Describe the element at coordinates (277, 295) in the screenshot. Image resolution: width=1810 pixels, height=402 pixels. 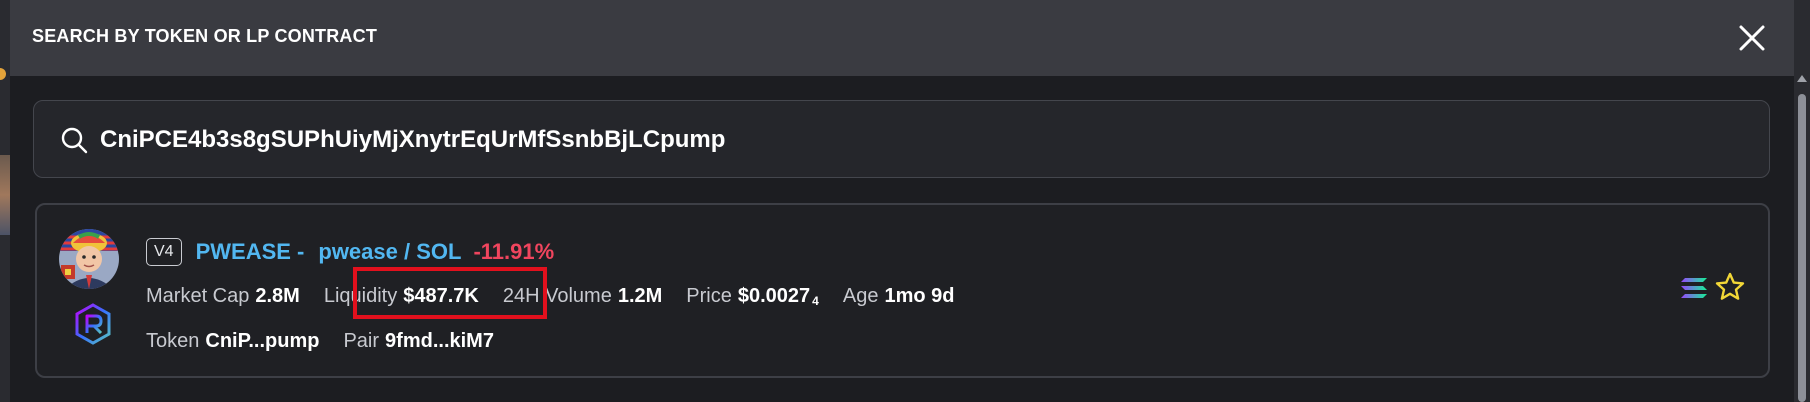
I see `stat-value: 2.8M` at that location.